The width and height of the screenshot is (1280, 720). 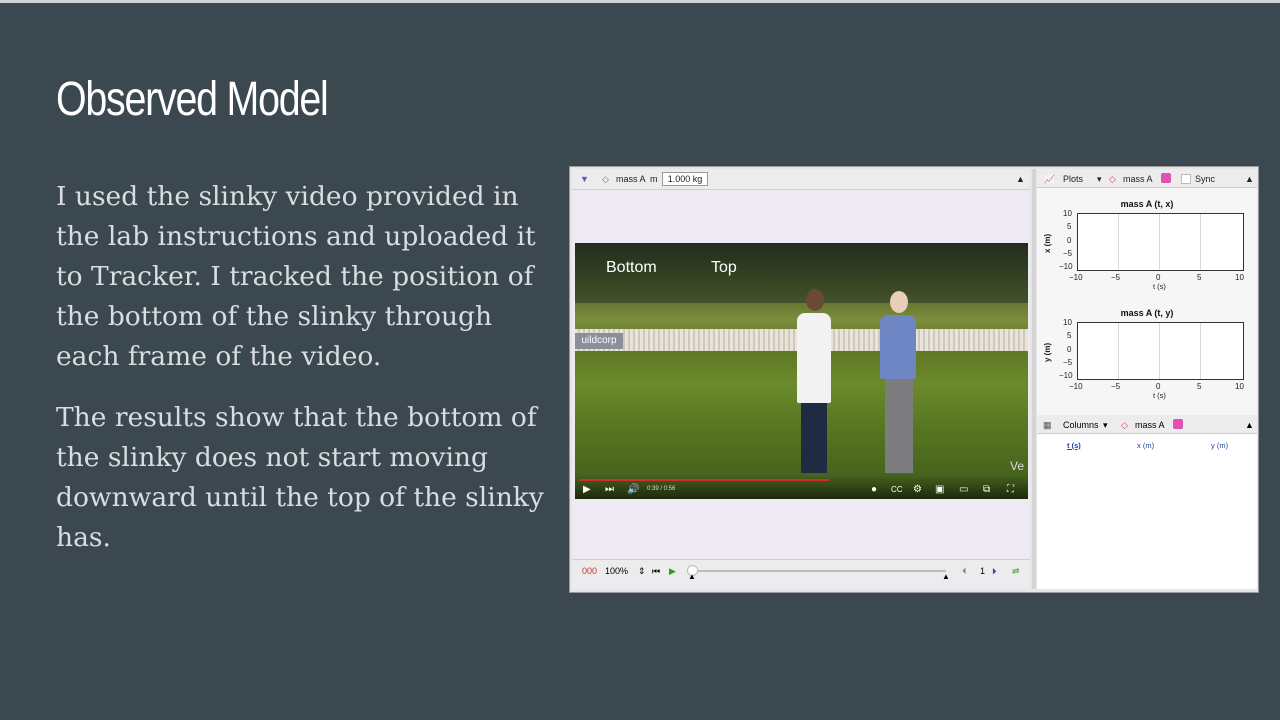 What do you see at coordinates (656, 571) in the screenshot?
I see `reset-icon: ⏮` at bounding box center [656, 571].